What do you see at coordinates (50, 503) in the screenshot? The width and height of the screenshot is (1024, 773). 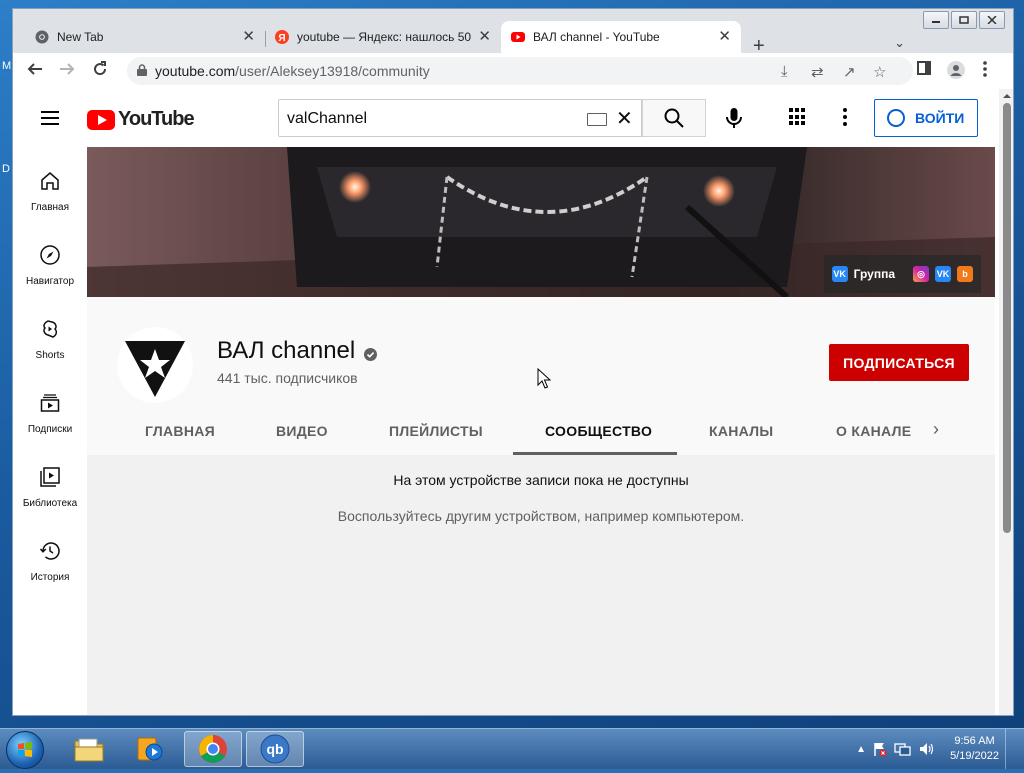 I see `guide-label: Библиотека` at bounding box center [50, 503].